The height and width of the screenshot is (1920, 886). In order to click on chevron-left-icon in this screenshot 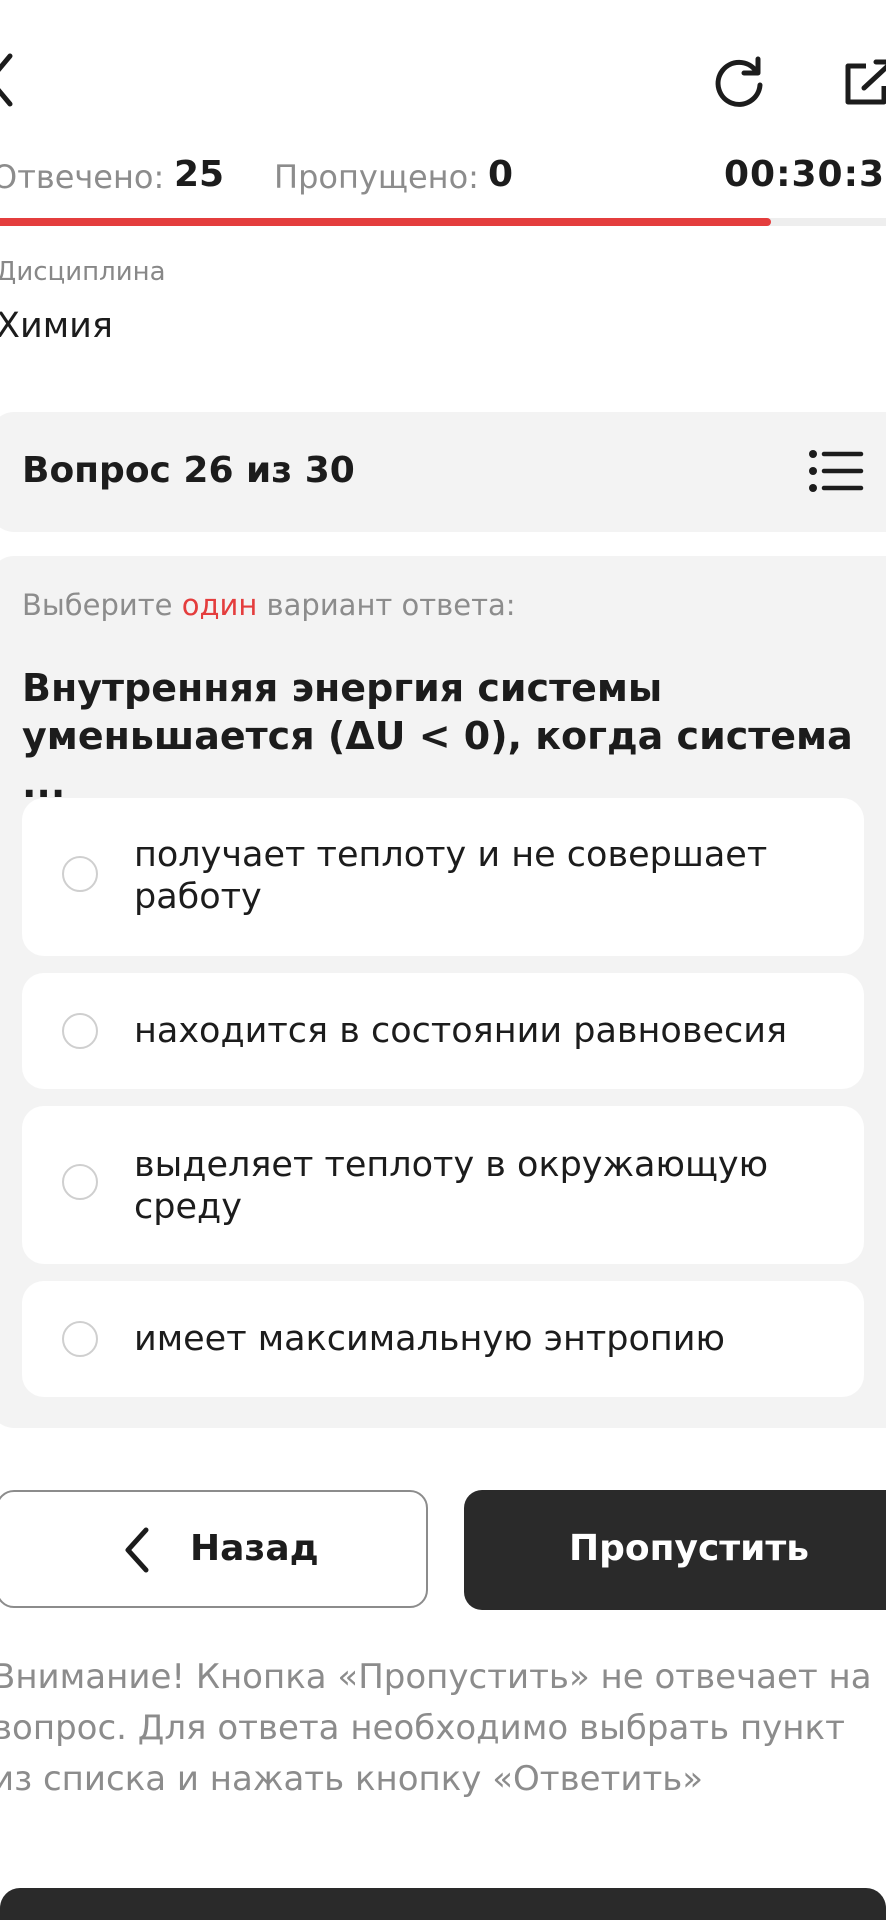, I will do `click(137, 1550)`.